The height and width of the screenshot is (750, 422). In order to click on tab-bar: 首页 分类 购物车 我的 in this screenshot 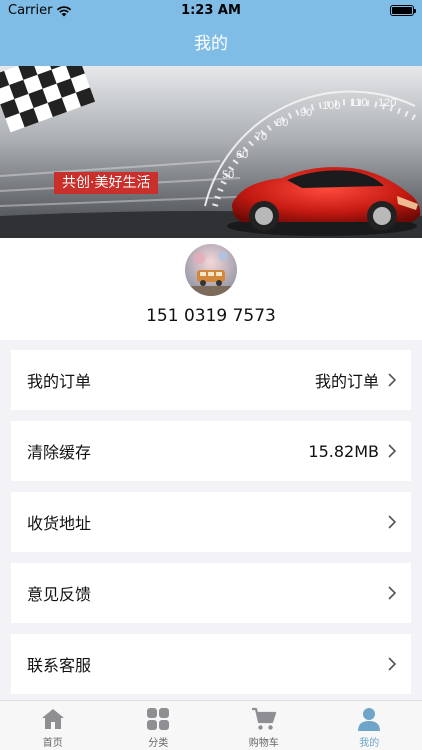, I will do `click(211, 725)`.